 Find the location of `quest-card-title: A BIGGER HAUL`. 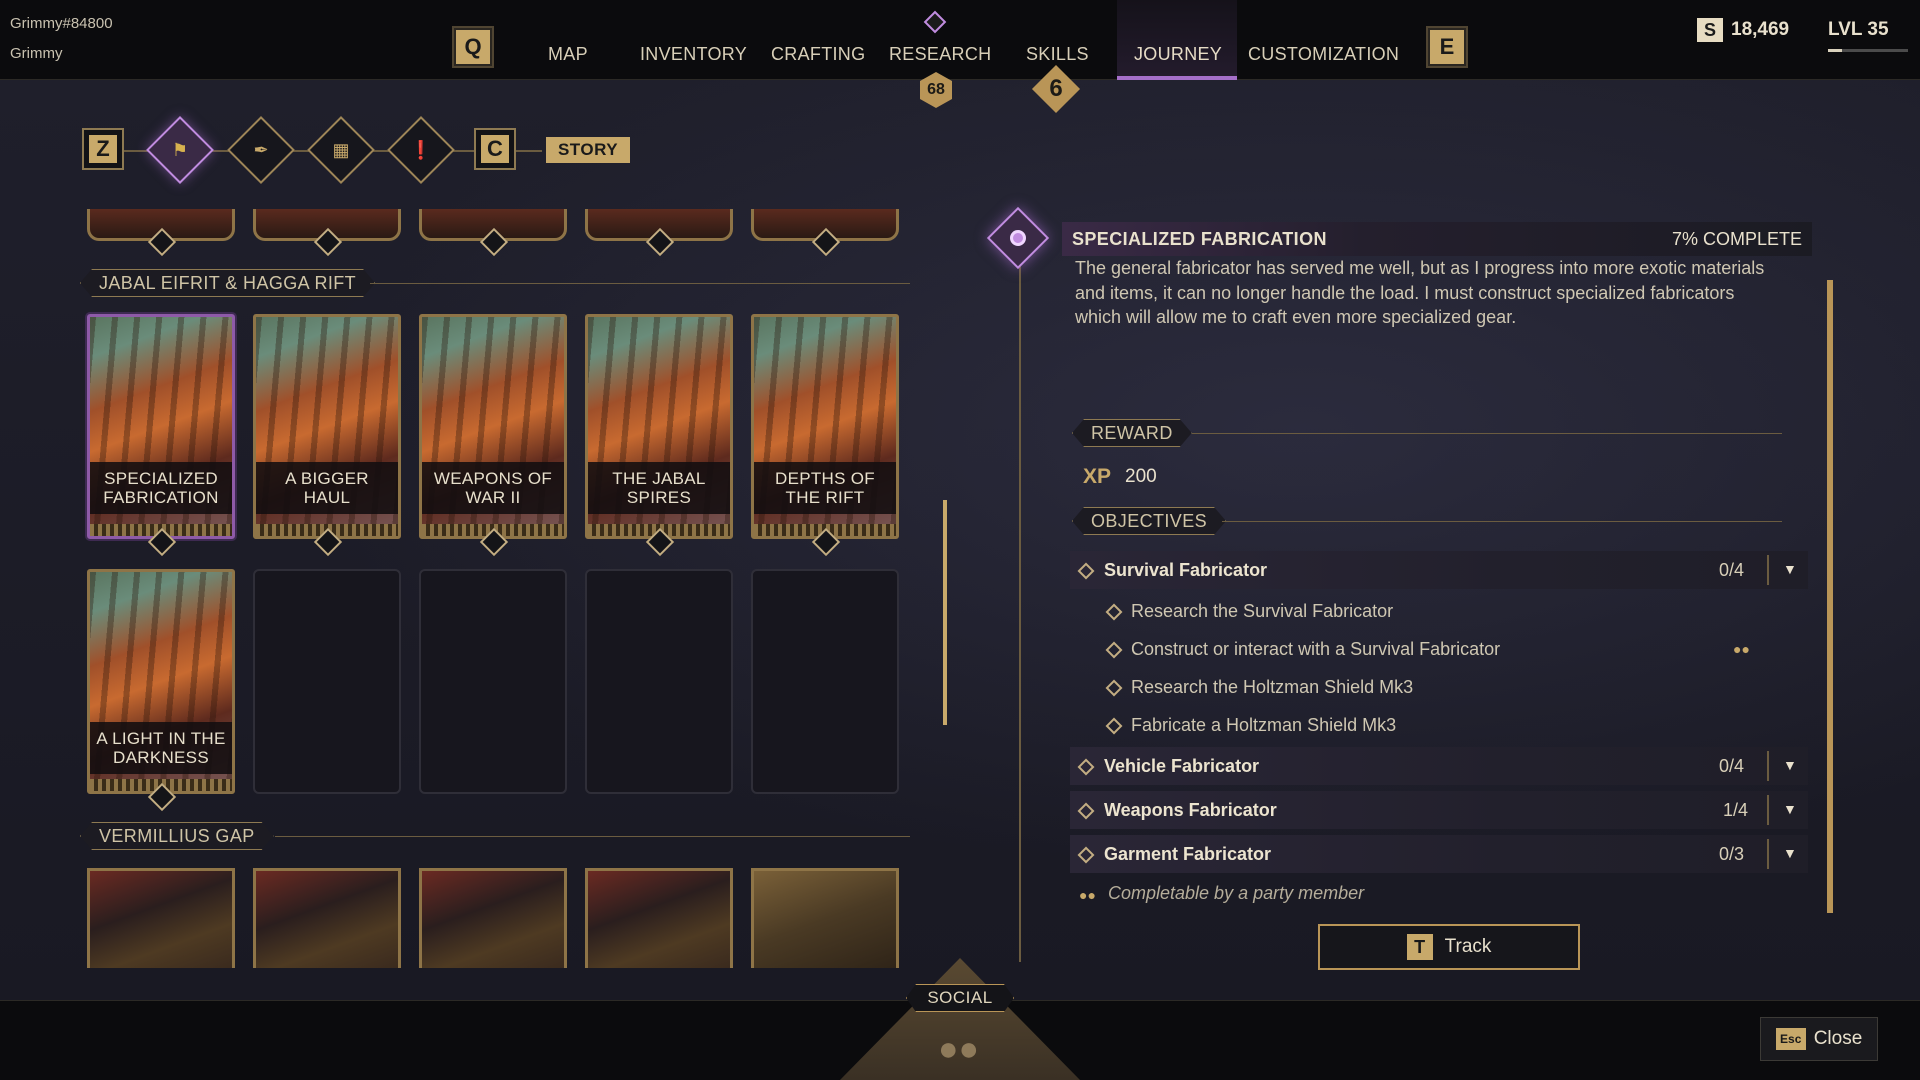

quest-card-title: A BIGGER HAUL is located at coordinates (327, 488).